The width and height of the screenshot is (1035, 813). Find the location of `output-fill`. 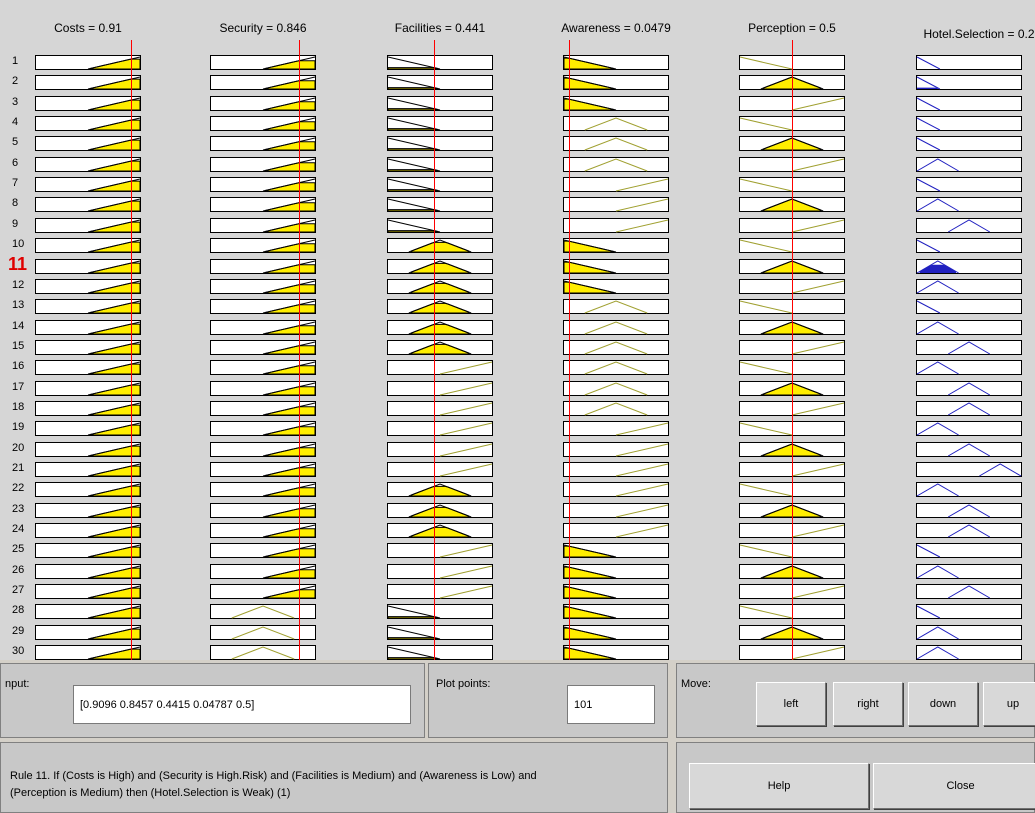

output-fill is located at coordinates (927, 88).